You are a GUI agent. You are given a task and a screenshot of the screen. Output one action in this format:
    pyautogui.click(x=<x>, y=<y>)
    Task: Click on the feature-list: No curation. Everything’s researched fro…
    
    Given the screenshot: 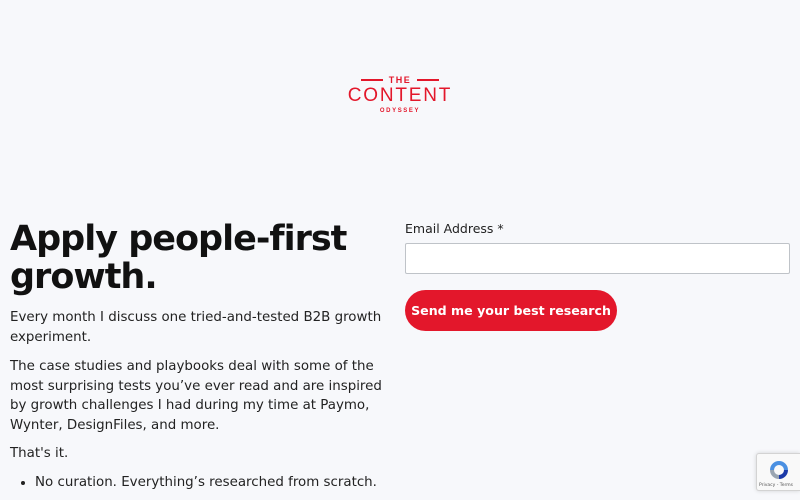 What is the action you would take?
    pyautogui.click(x=215, y=483)
    